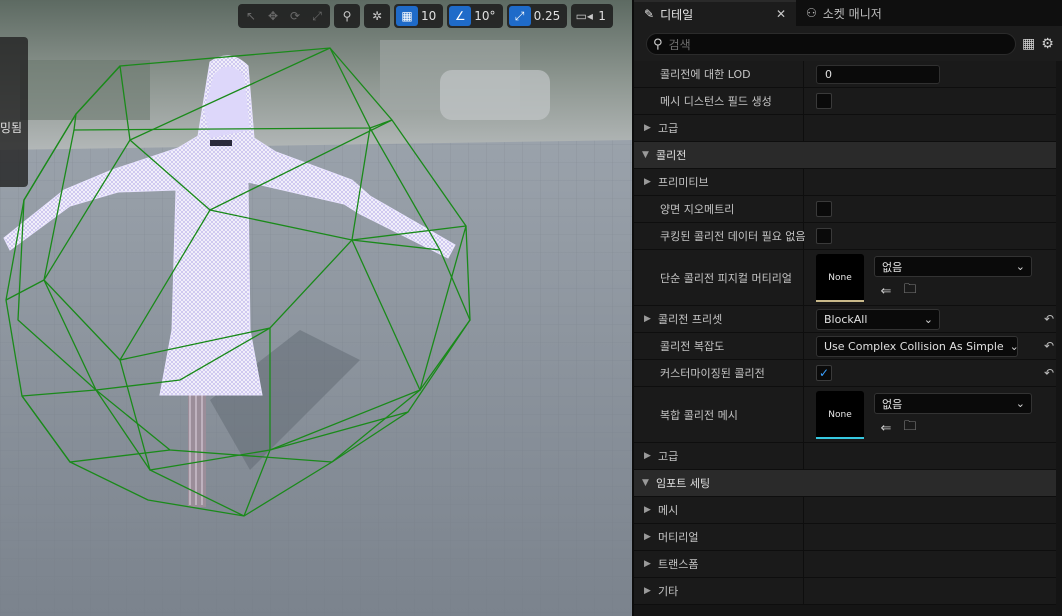 This screenshot has height=616, width=1062. I want to click on rotation-snap-value: 10°, so click(485, 16).